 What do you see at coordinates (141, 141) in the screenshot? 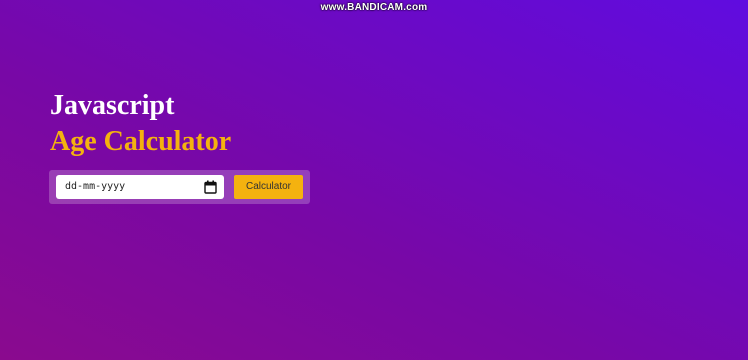
I see `page-subtitle: Age Calculator` at bounding box center [141, 141].